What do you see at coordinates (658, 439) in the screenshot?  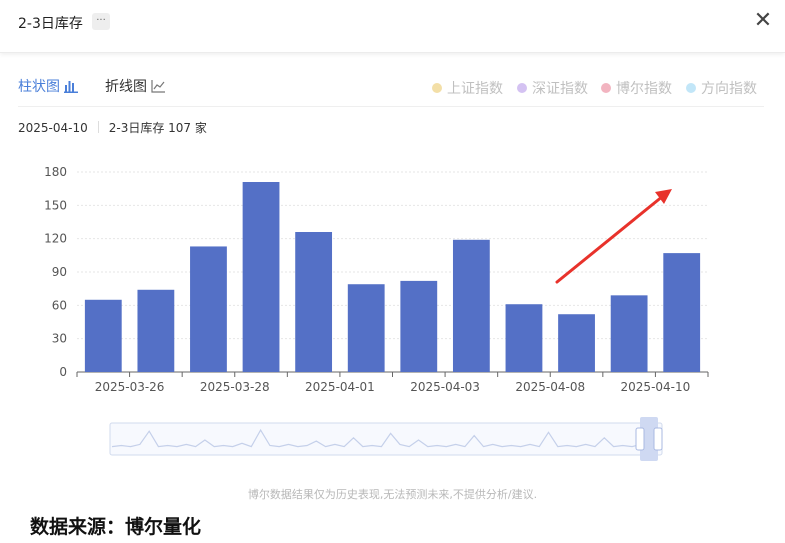 I see `zoom-handle-right` at bounding box center [658, 439].